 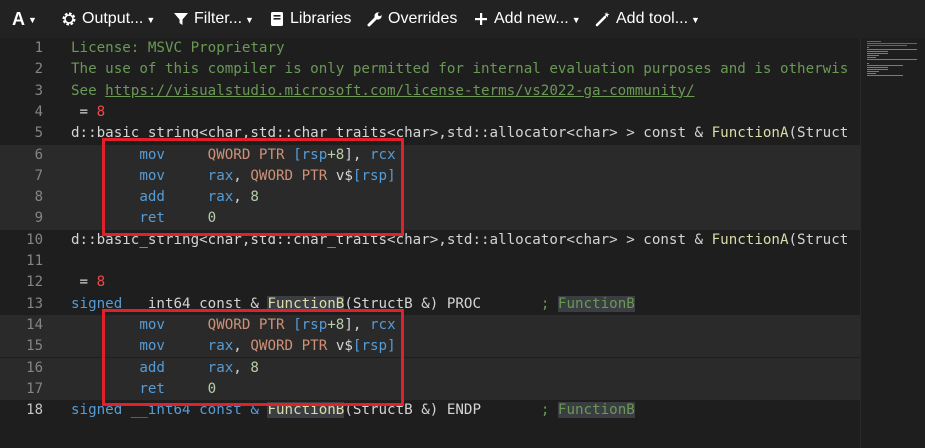 What do you see at coordinates (253, 187) in the screenshot?
I see `annotation-box-function-a` at bounding box center [253, 187].